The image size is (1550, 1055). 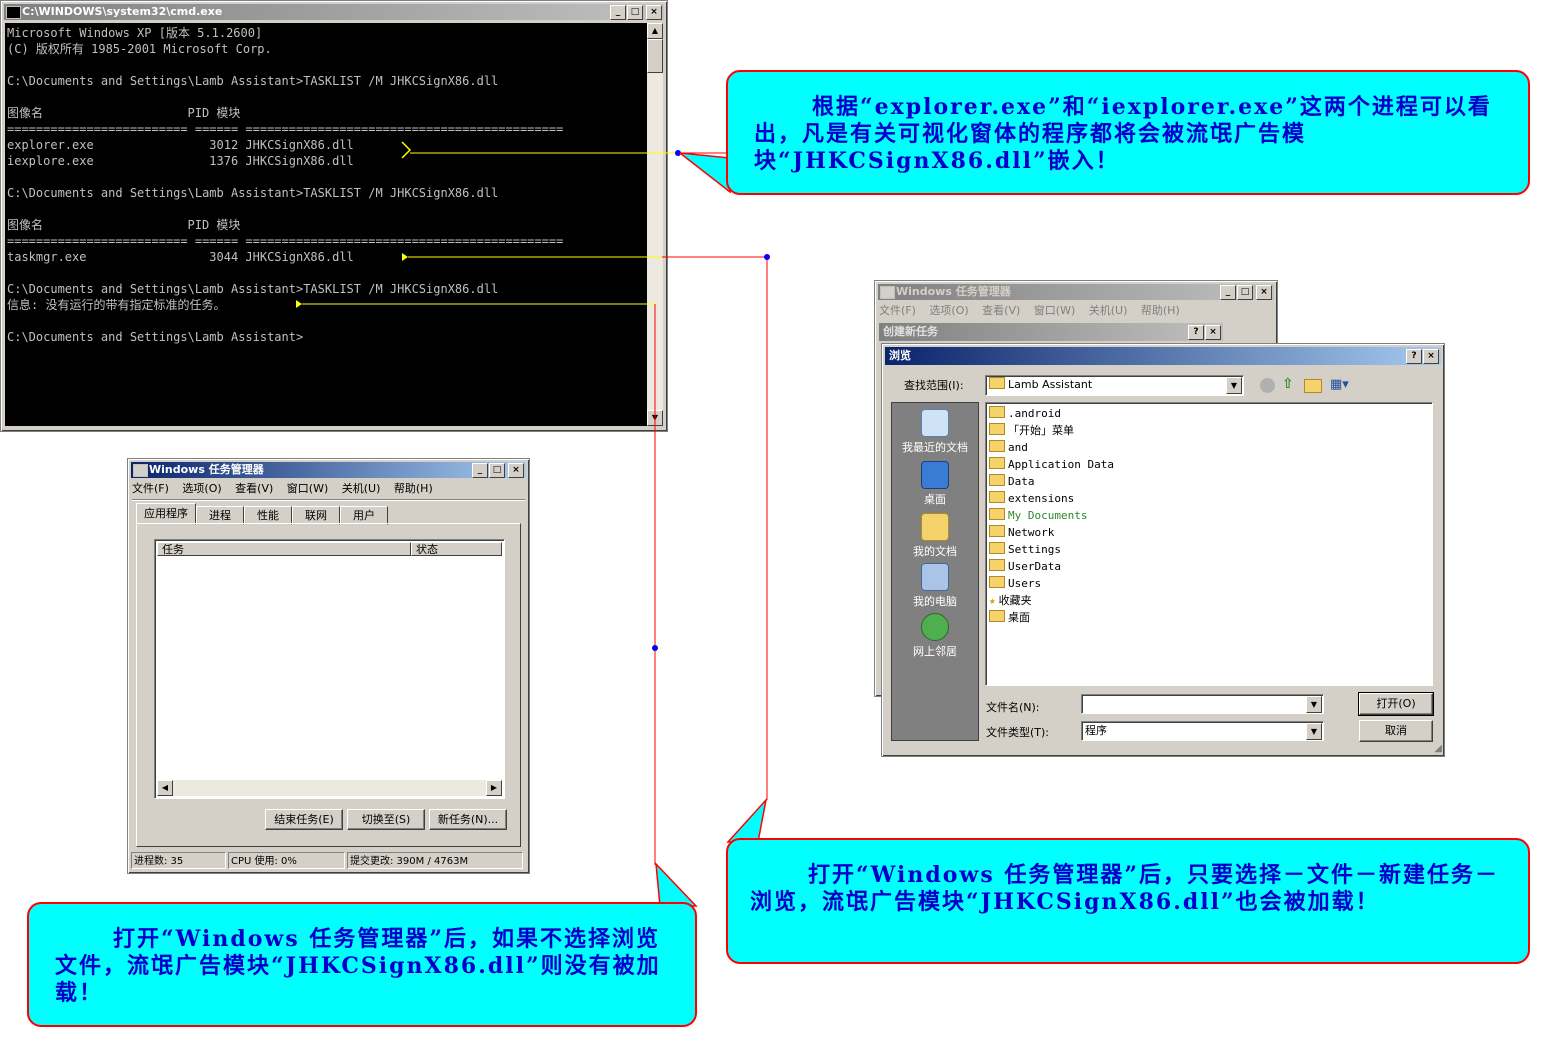 What do you see at coordinates (715, 528) in the screenshot?
I see `connector-taskmgr-red` at bounding box center [715, 528].